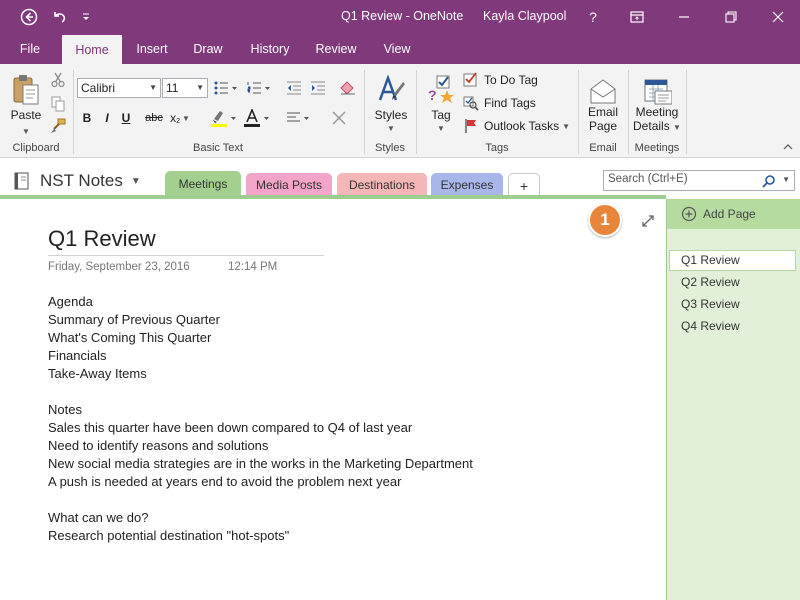 This screenshot has width=800, height=600. I want to click on close-button, so click(778, 17).